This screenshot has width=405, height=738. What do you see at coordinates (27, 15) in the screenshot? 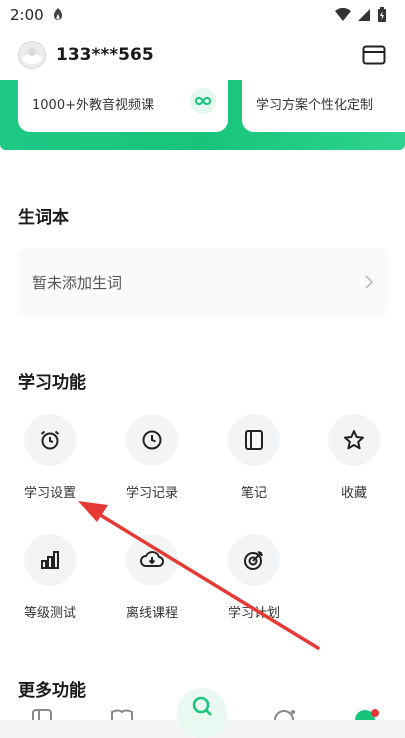
I see `status-time: 2:00` at bounding box center [27, 15].